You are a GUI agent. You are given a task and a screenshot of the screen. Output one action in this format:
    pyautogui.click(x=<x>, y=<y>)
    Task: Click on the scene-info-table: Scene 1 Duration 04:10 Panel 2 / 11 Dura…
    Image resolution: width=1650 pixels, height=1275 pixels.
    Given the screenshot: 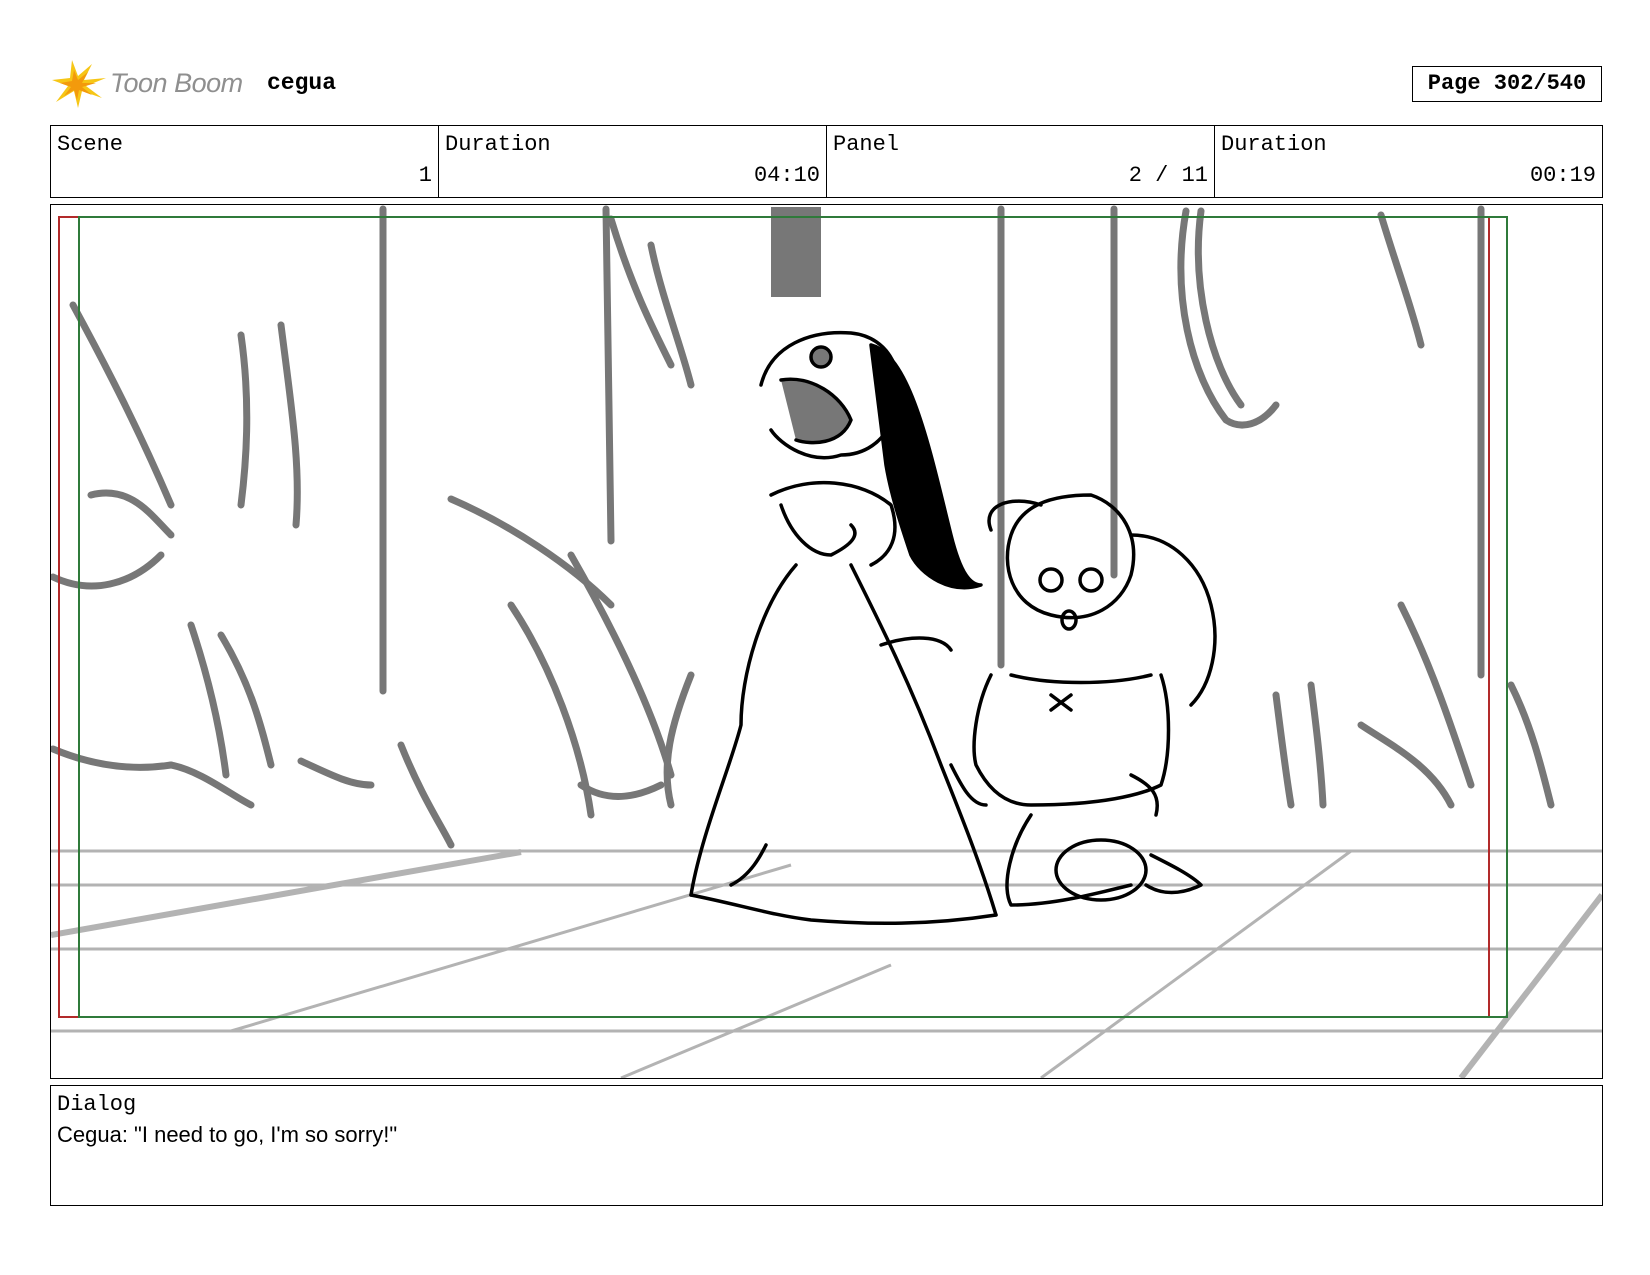 What is the action you would take?
    pyautogui.click(x=826, y=161)
    